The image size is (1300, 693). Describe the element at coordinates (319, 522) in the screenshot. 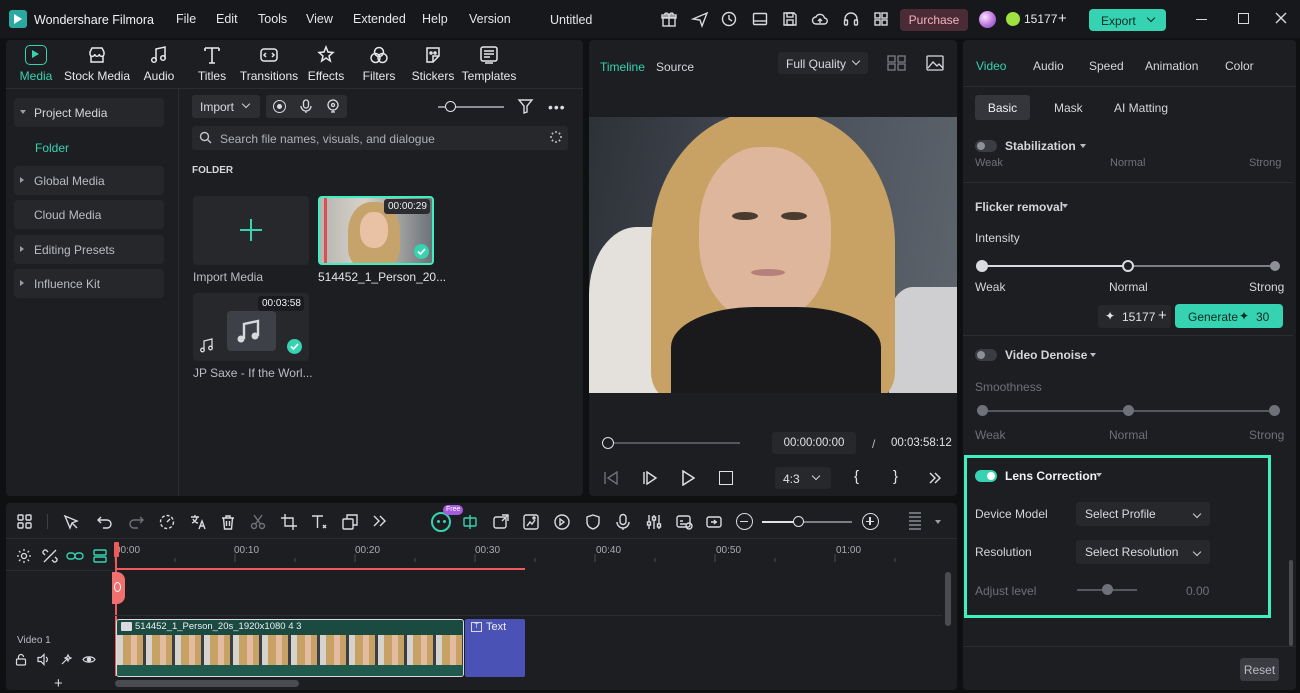

I see `text-tool-icon` at that location.